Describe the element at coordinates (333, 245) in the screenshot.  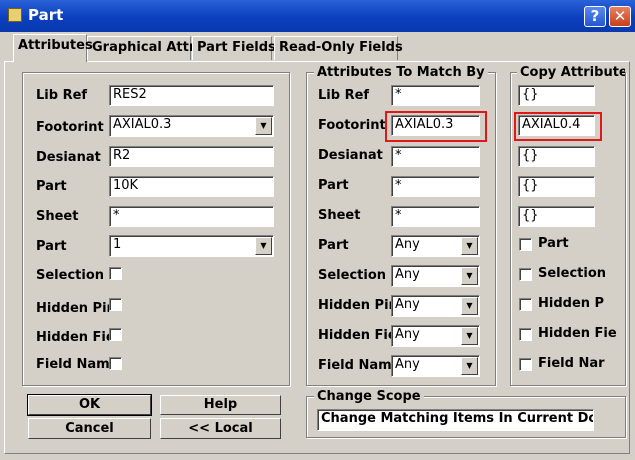
I see `match-part-number-label: Part` at that location.